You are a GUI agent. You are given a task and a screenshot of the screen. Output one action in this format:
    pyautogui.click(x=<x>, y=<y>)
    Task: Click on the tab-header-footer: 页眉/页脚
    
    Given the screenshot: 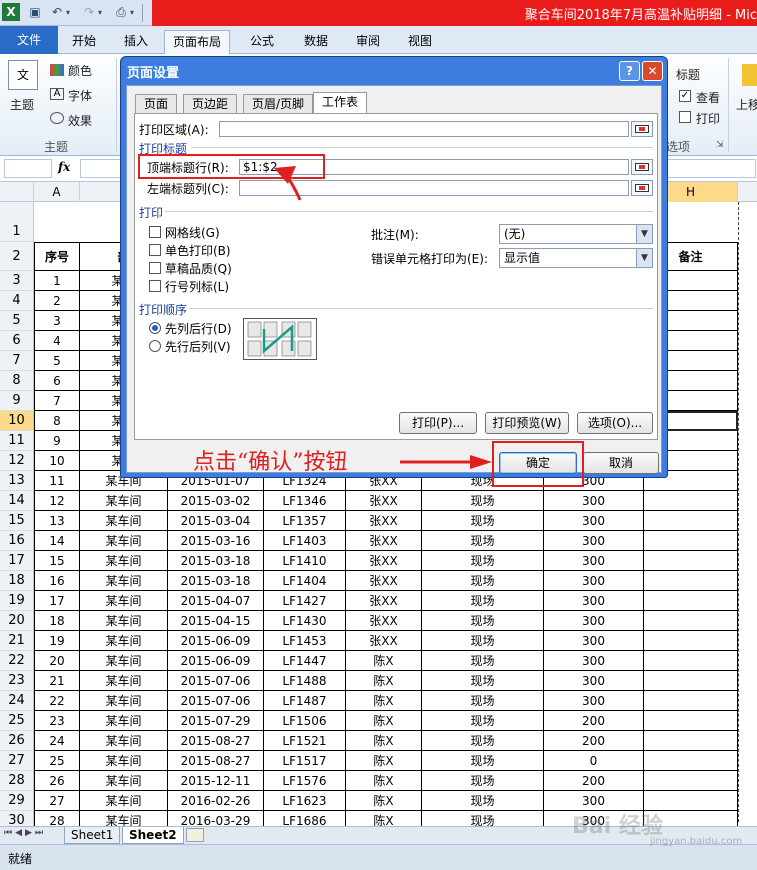 What is the action you would take?
    pyautogui.click(x=278, y=104)
    